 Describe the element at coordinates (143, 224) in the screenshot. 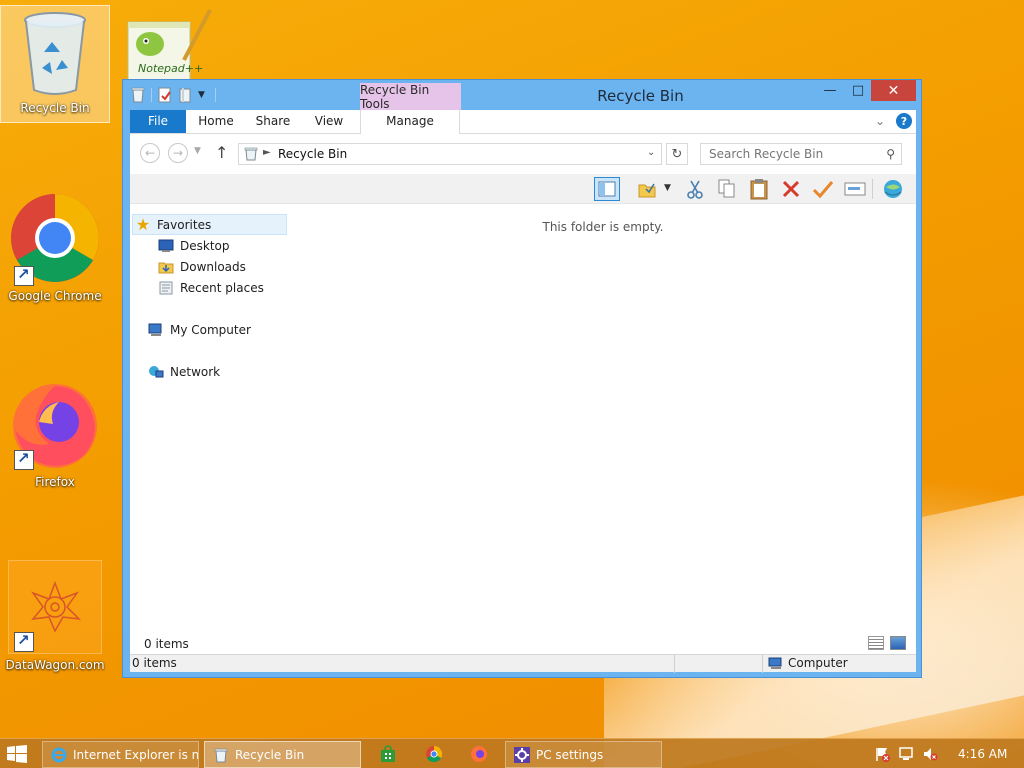

I see `star-icon: ★` at that location.